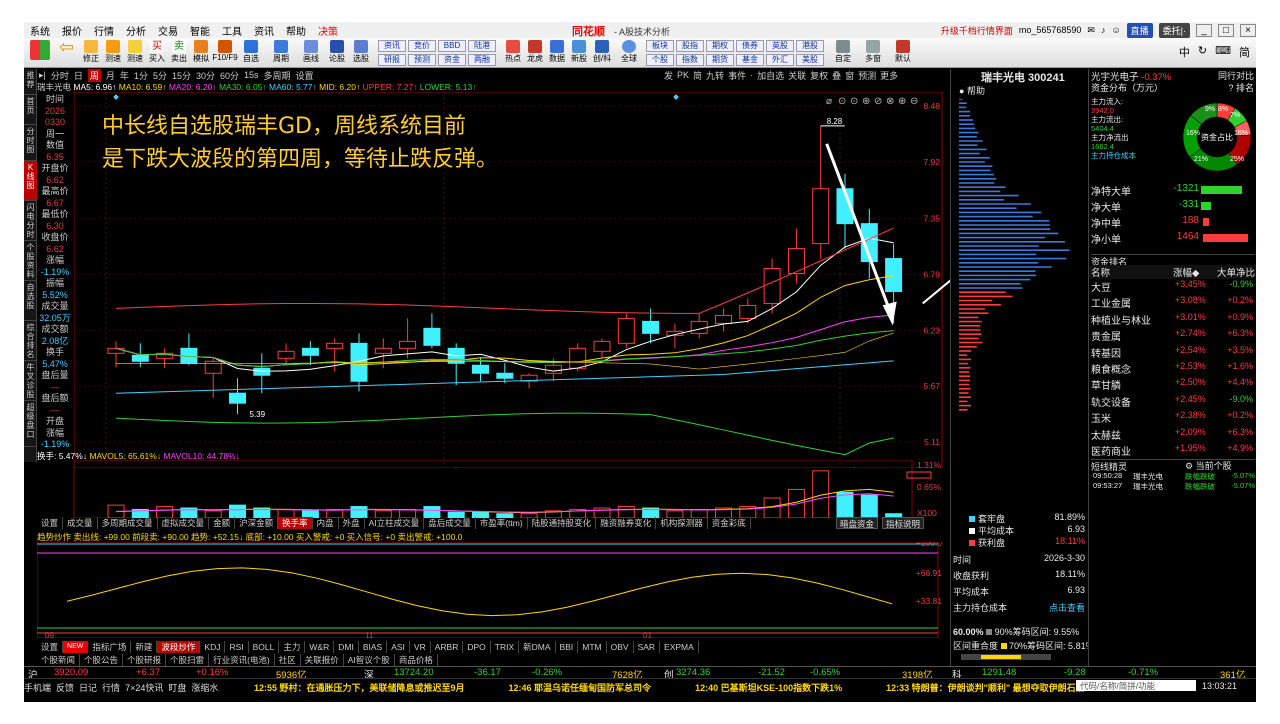 The height and width of the screenshot is (724, 1280). I want to click on volume-chart: 1.31%0.65%X100, so click(493, 489).